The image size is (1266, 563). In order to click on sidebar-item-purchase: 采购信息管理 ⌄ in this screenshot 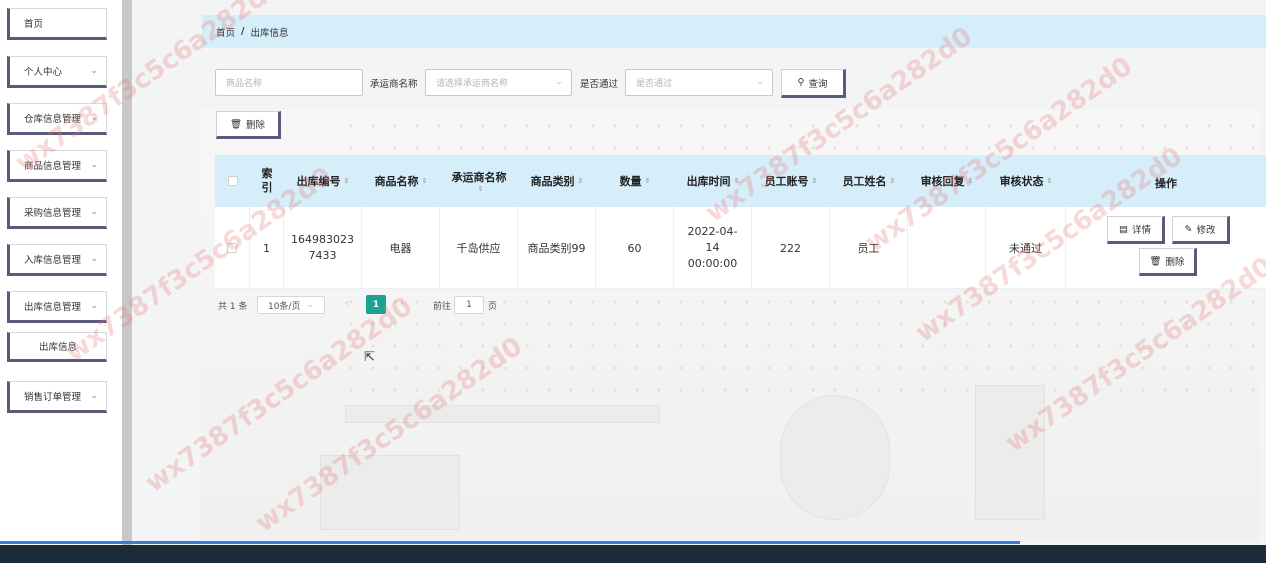, I will do `click(57, 213)`.